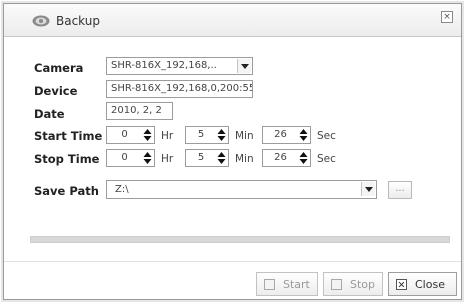 The width and height of the screenshot is (466, 305). I want to click on close-button: Close, so click(422, 284).